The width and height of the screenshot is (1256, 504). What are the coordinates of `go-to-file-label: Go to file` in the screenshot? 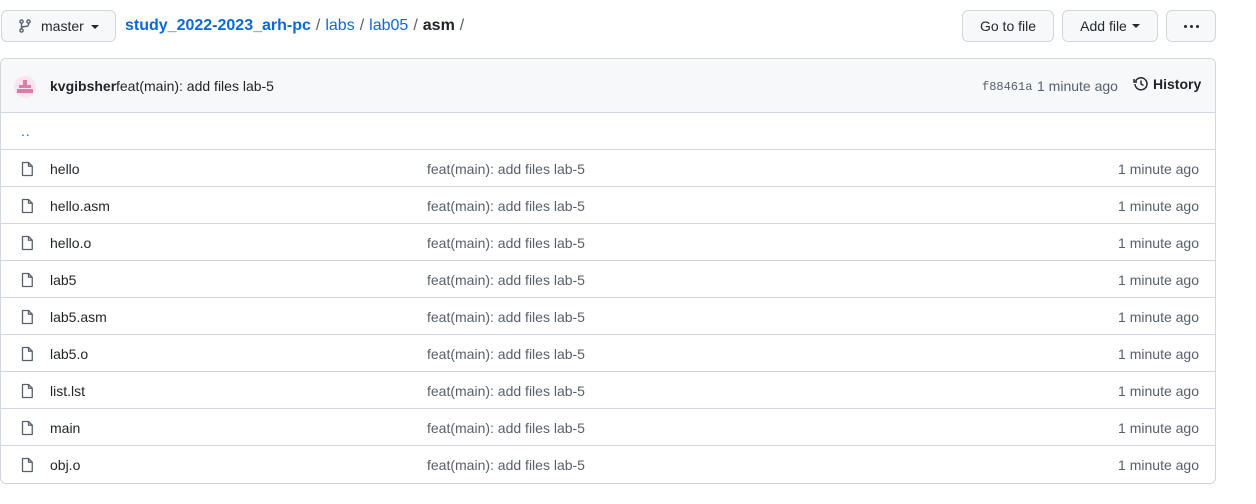 It's located at (1008, 26).